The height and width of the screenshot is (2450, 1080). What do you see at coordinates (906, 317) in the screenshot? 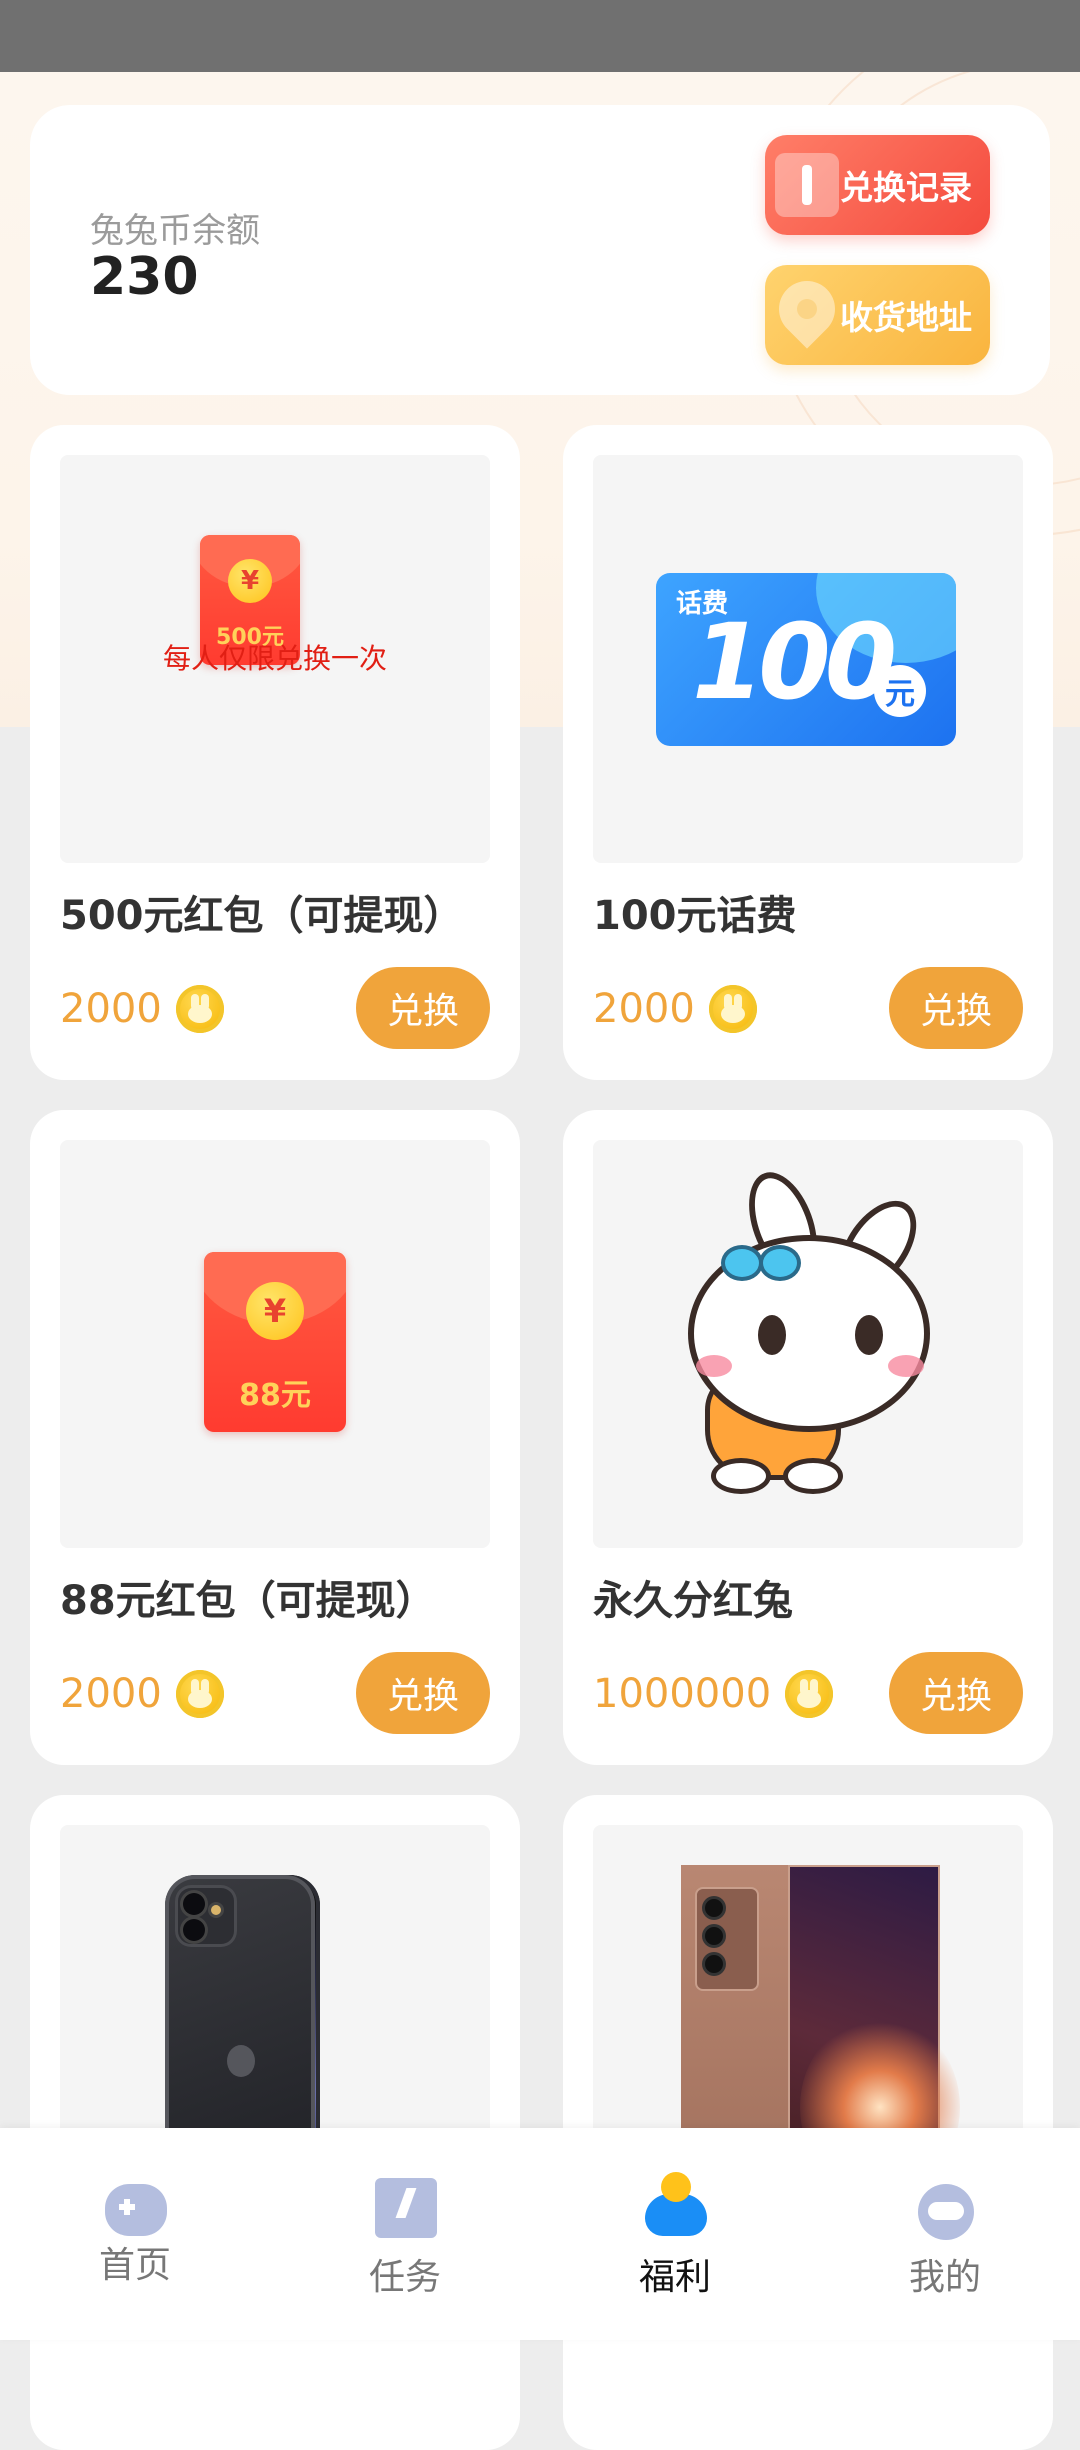
I see `shipping-address-label: 收货地址` at bounding box center [906, 317].